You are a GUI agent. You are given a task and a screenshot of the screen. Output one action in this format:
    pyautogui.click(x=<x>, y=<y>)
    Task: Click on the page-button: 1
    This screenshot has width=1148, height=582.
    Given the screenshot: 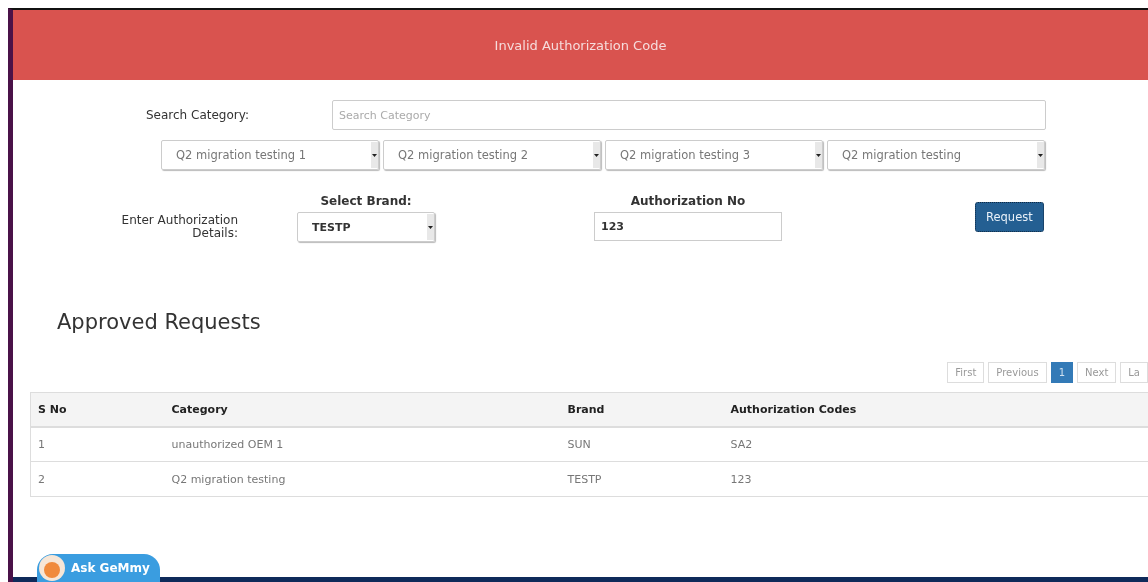 What is the action you would take?
    pyautogui.click(x=1061, y=372)
    